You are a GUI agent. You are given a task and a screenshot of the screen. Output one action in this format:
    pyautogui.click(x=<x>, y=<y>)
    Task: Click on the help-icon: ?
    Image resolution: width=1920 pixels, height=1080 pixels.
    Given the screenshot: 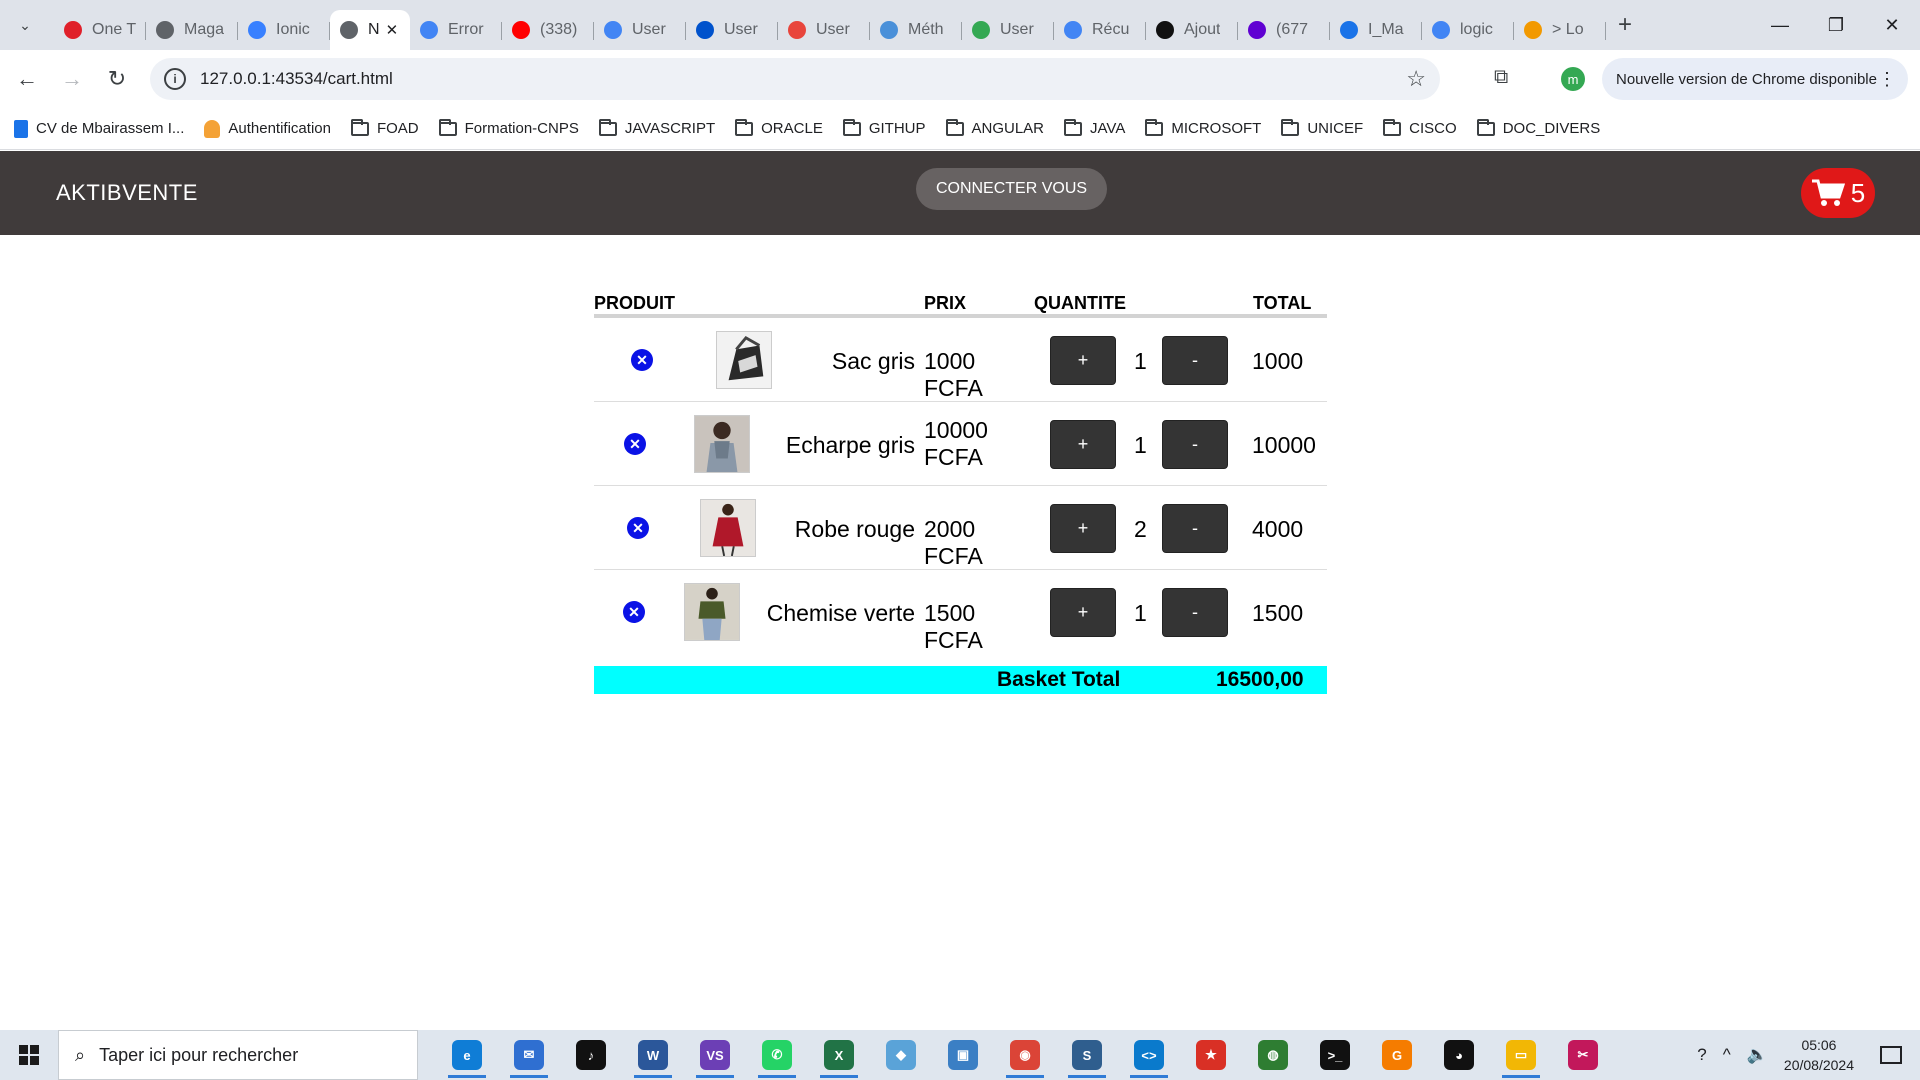 What is the action you would take?
    pyautogui.click(x=1701, y=1055)
    